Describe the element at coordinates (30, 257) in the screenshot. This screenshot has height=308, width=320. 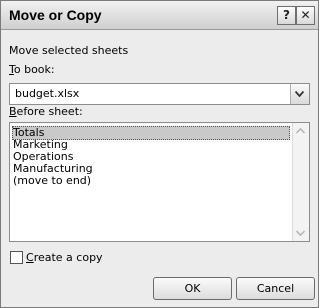
I see `create-copy-mnemonic: C` at that location.